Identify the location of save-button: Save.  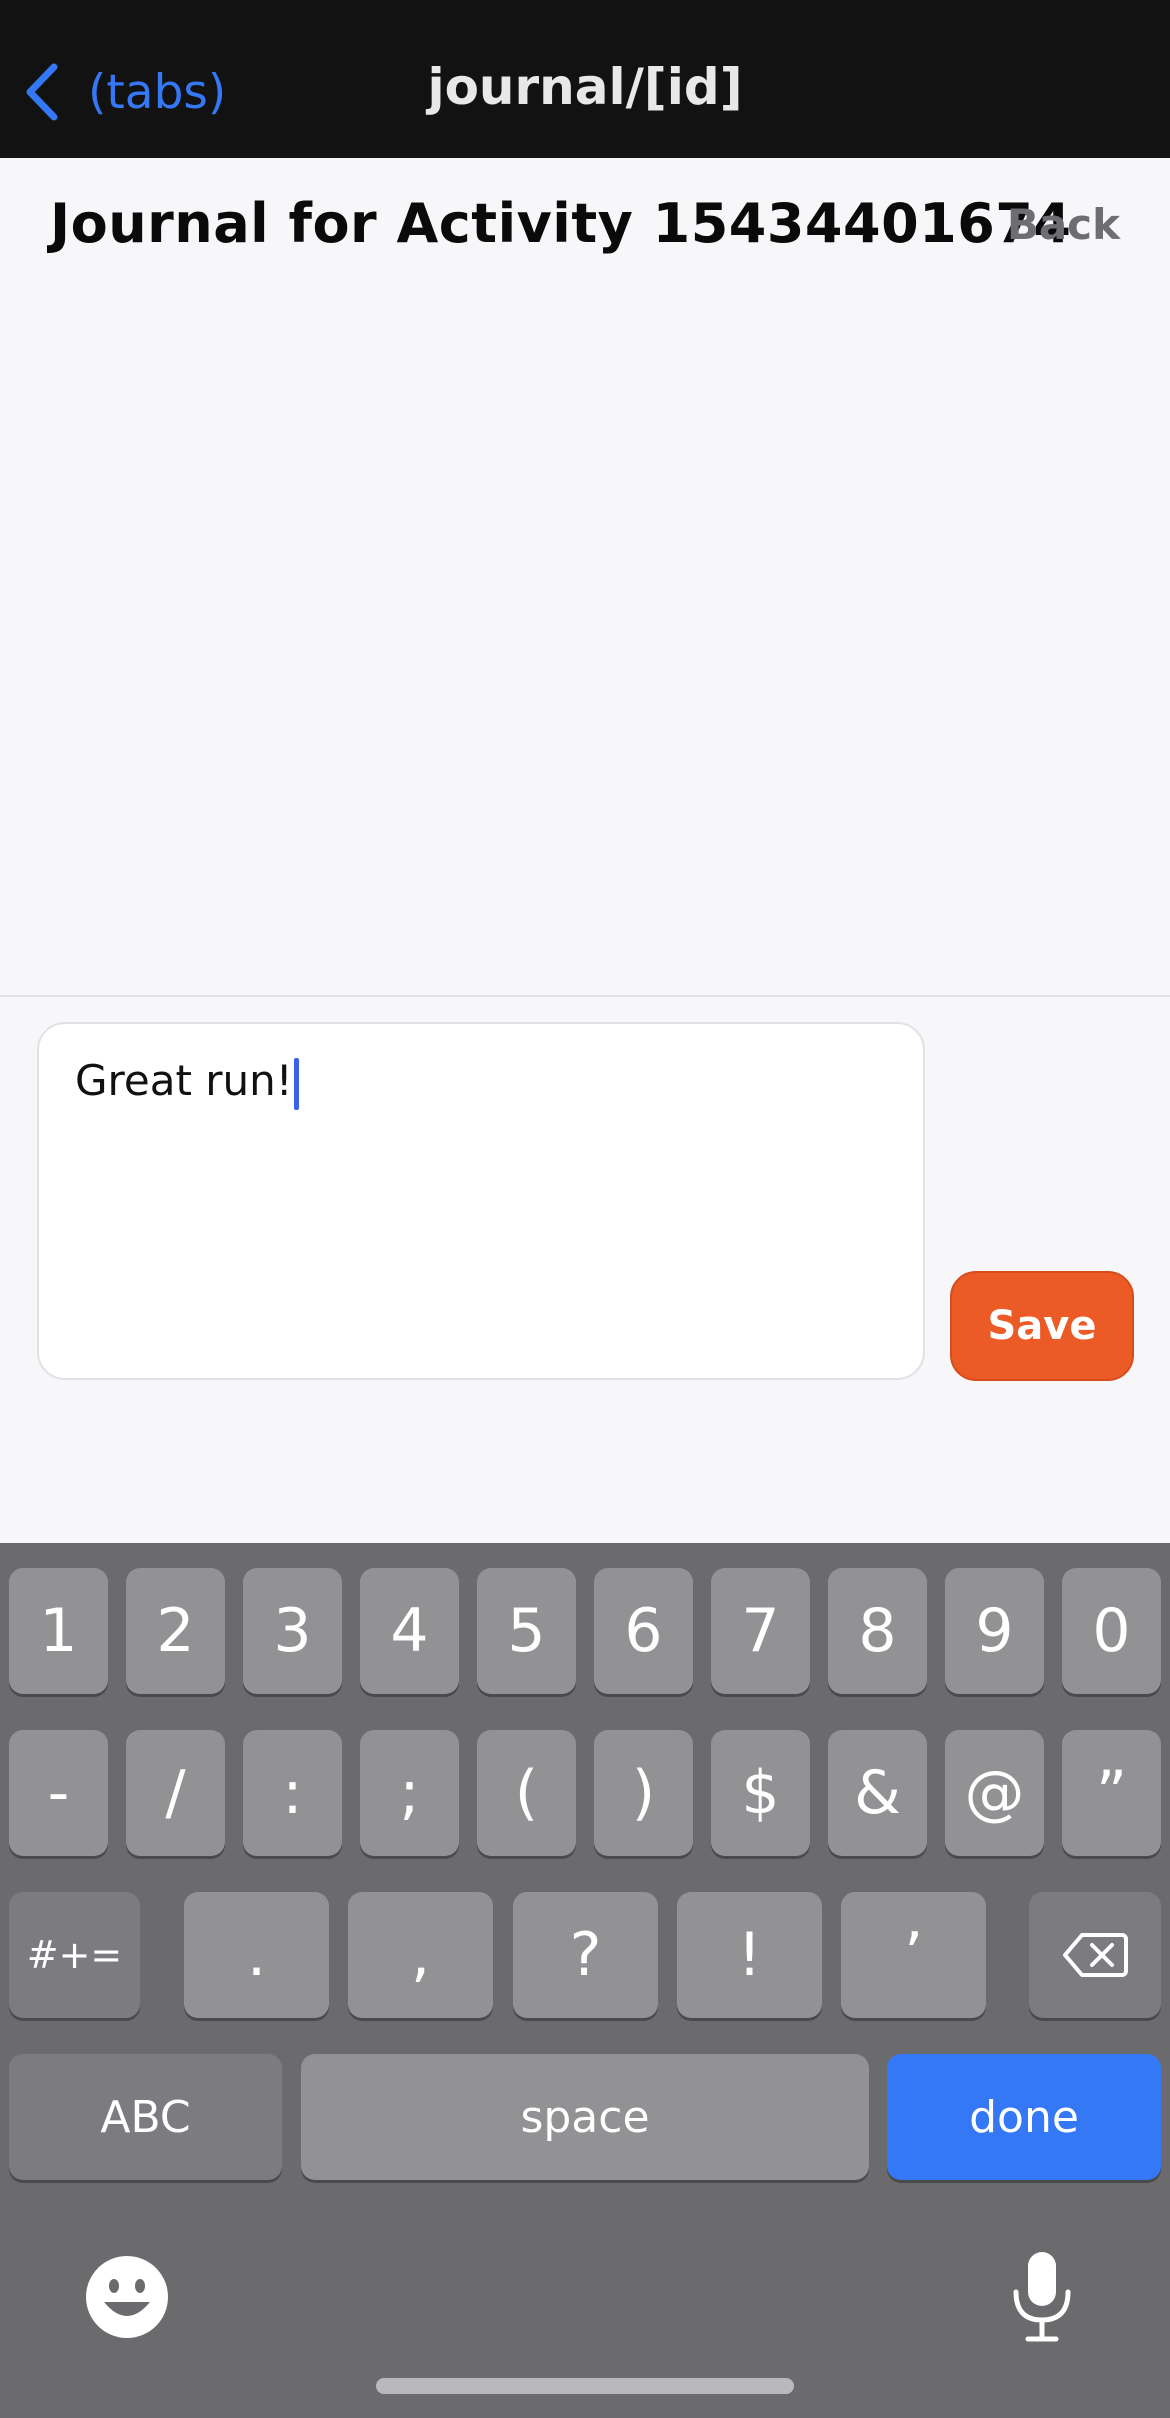
(1042, 1326).